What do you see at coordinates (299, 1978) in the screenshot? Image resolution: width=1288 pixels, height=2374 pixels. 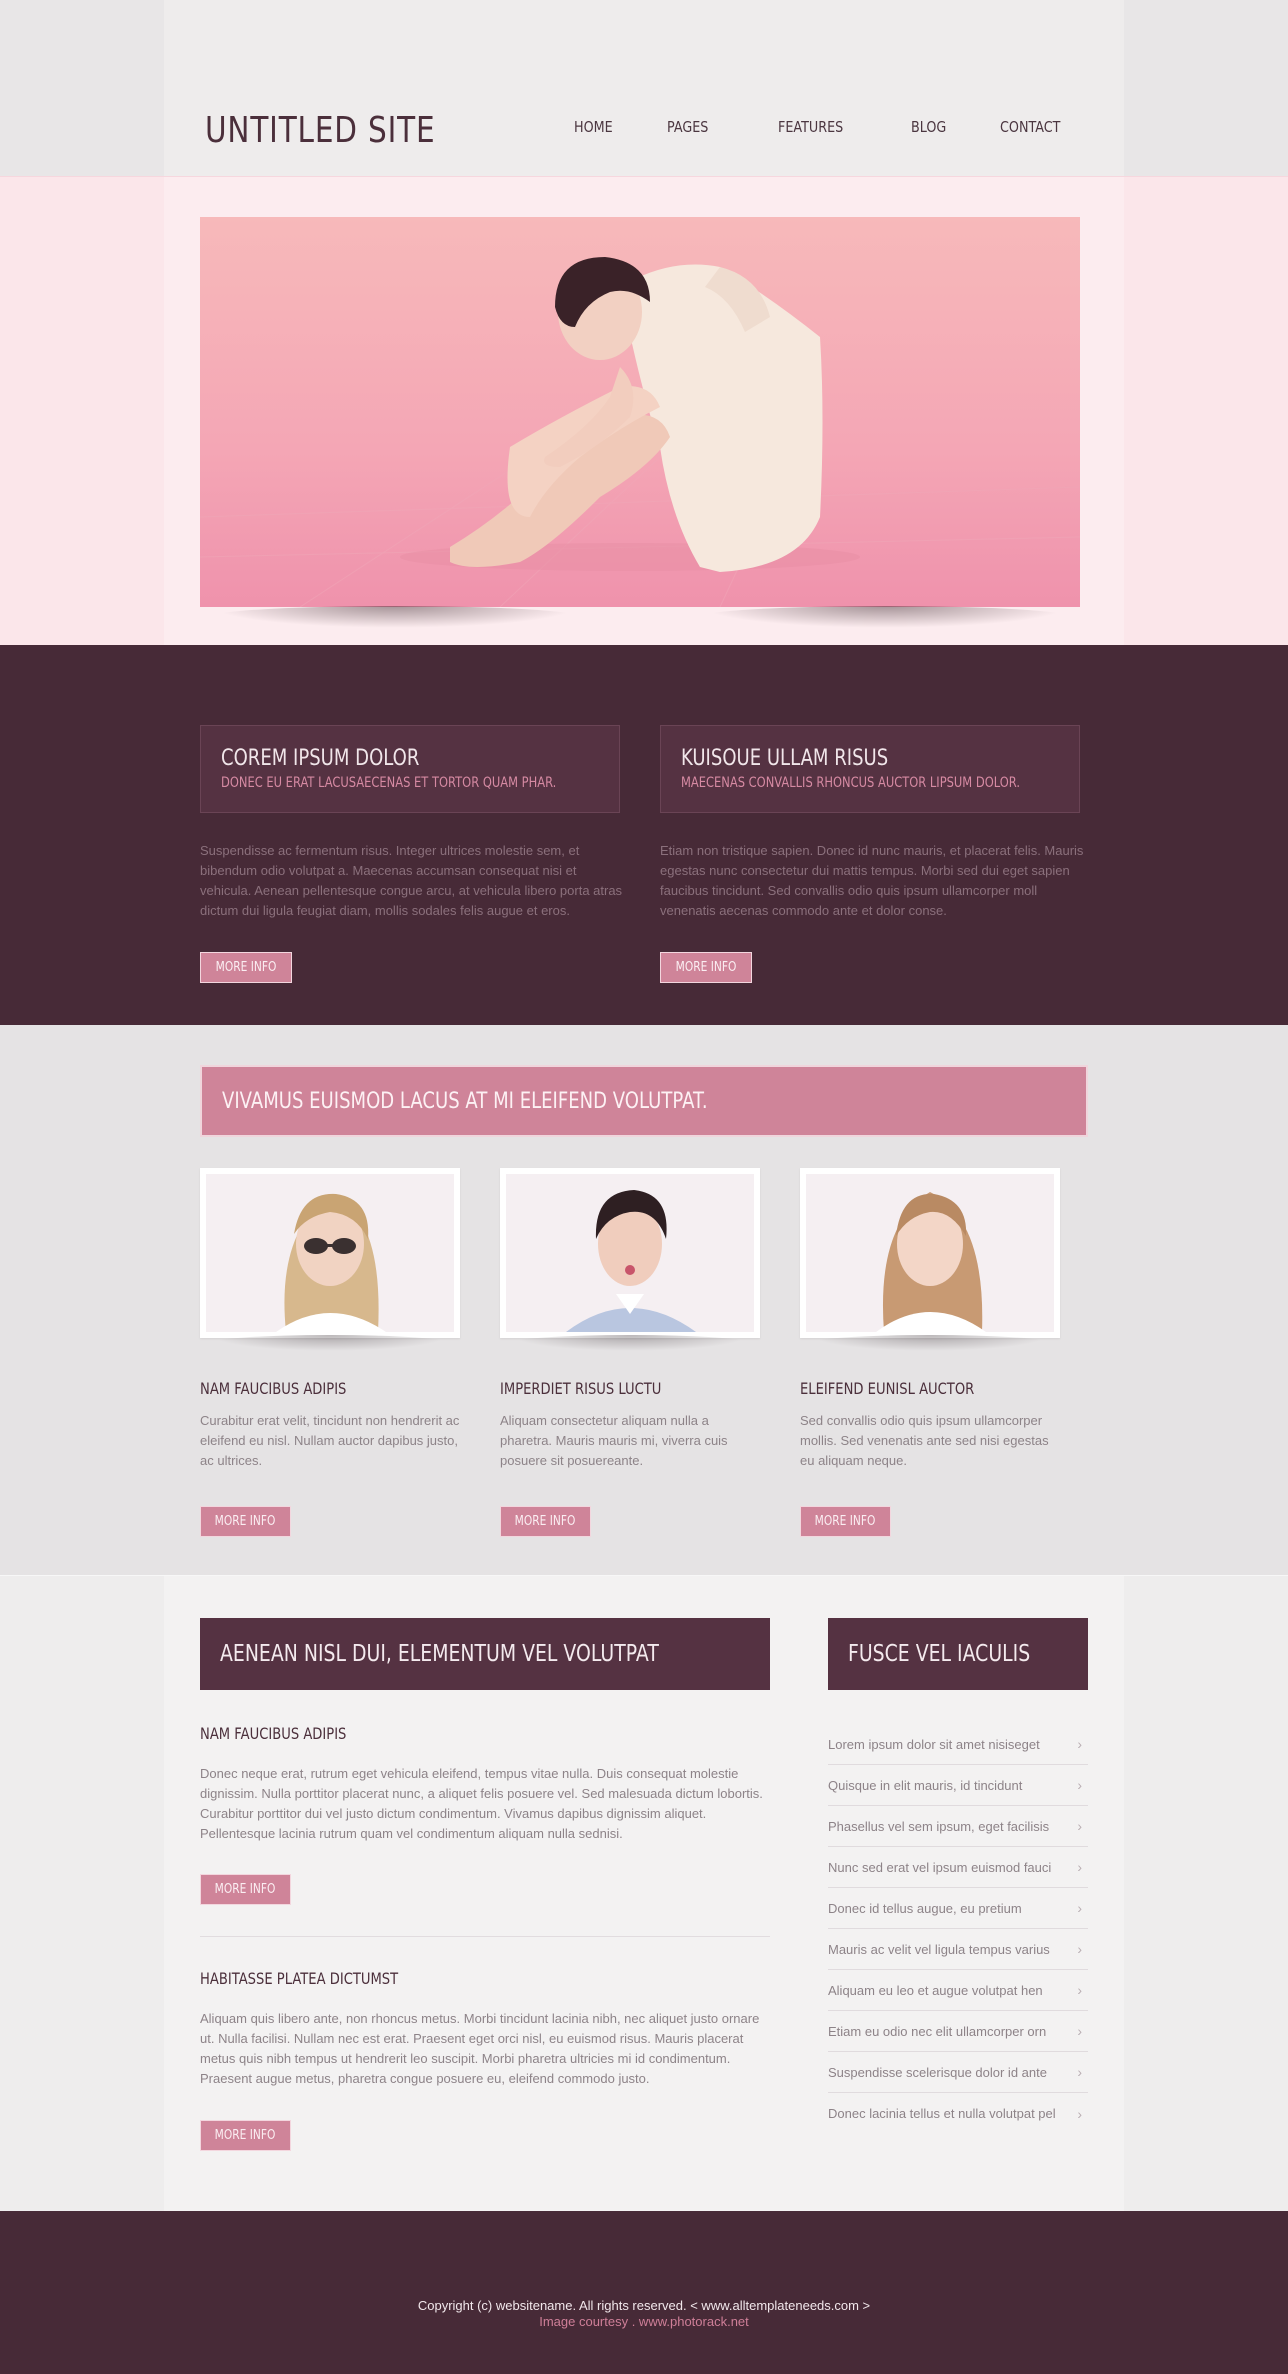 I see `article-2-title: HABITASSE PLATEA DICTUMST` at bounding box center [299, 1978].